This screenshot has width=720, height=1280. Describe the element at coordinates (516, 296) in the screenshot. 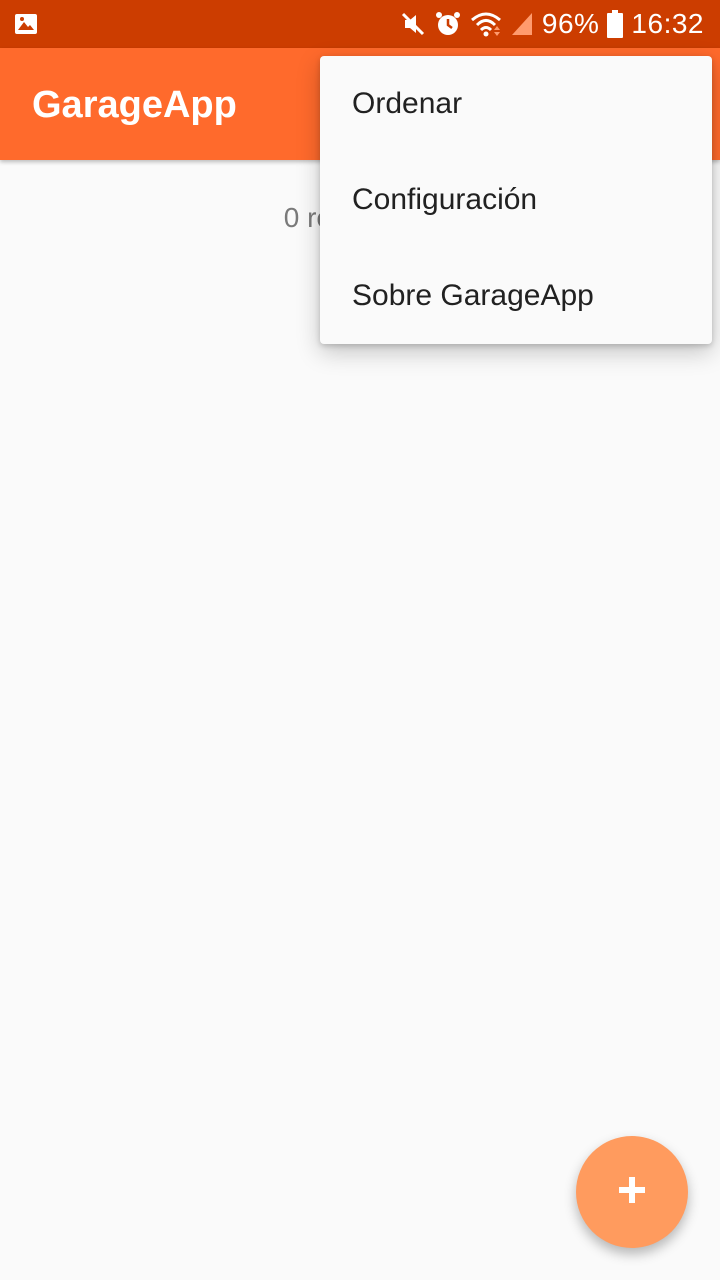

I see `menu-item-sobre: Sobre GarageApp` at that location.